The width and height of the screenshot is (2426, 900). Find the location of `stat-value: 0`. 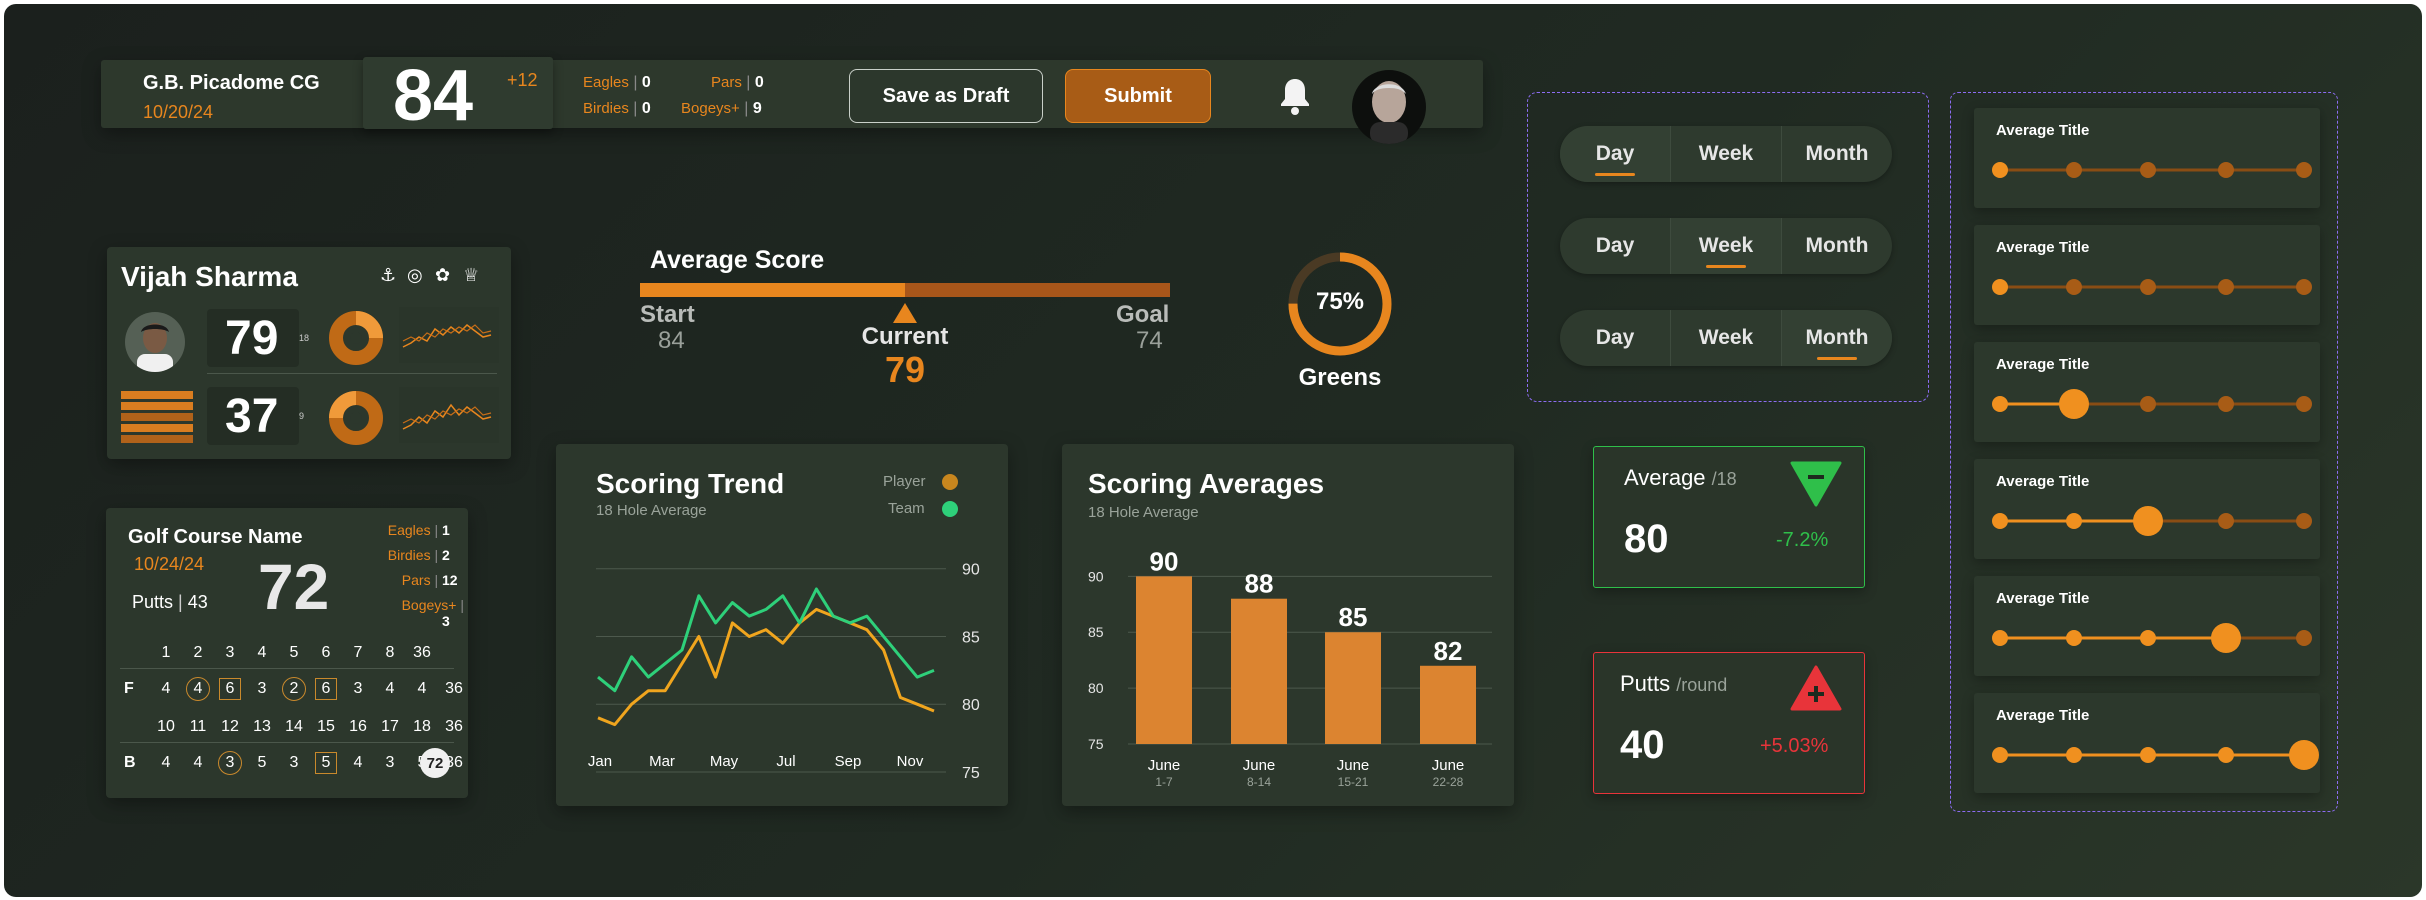

stat-value: 0 is located at coordinates (646, 82).